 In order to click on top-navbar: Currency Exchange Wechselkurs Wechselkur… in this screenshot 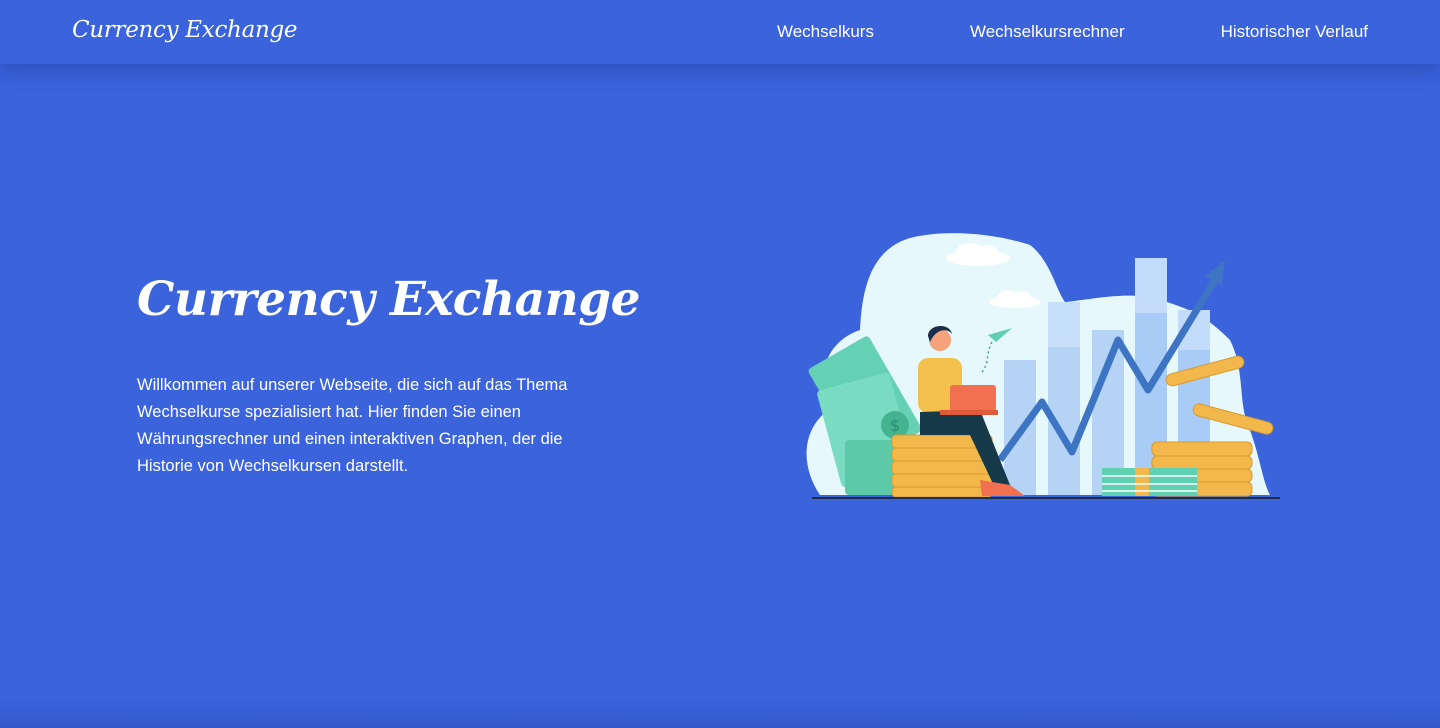, I will do `click(720, 32)`.